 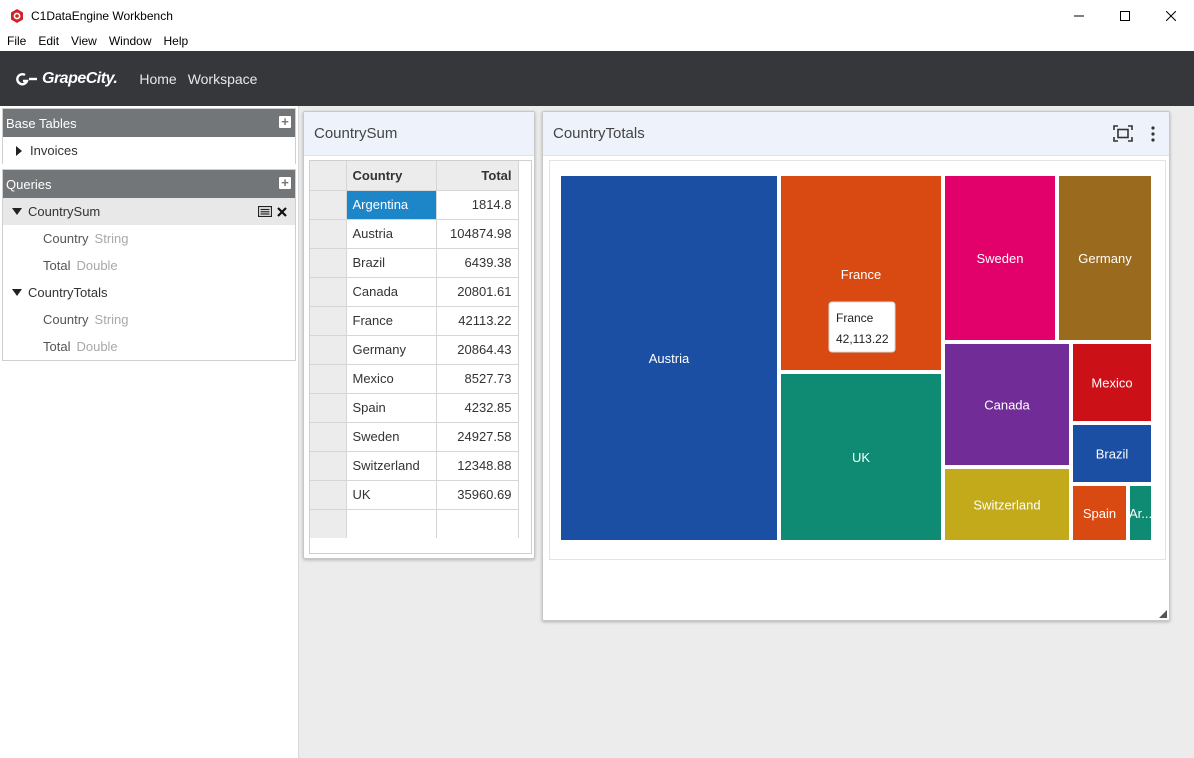 What do you see at coordinates (19, 150) in the screenshot?
I see `expand-icon` at bounding box center [19, 150].